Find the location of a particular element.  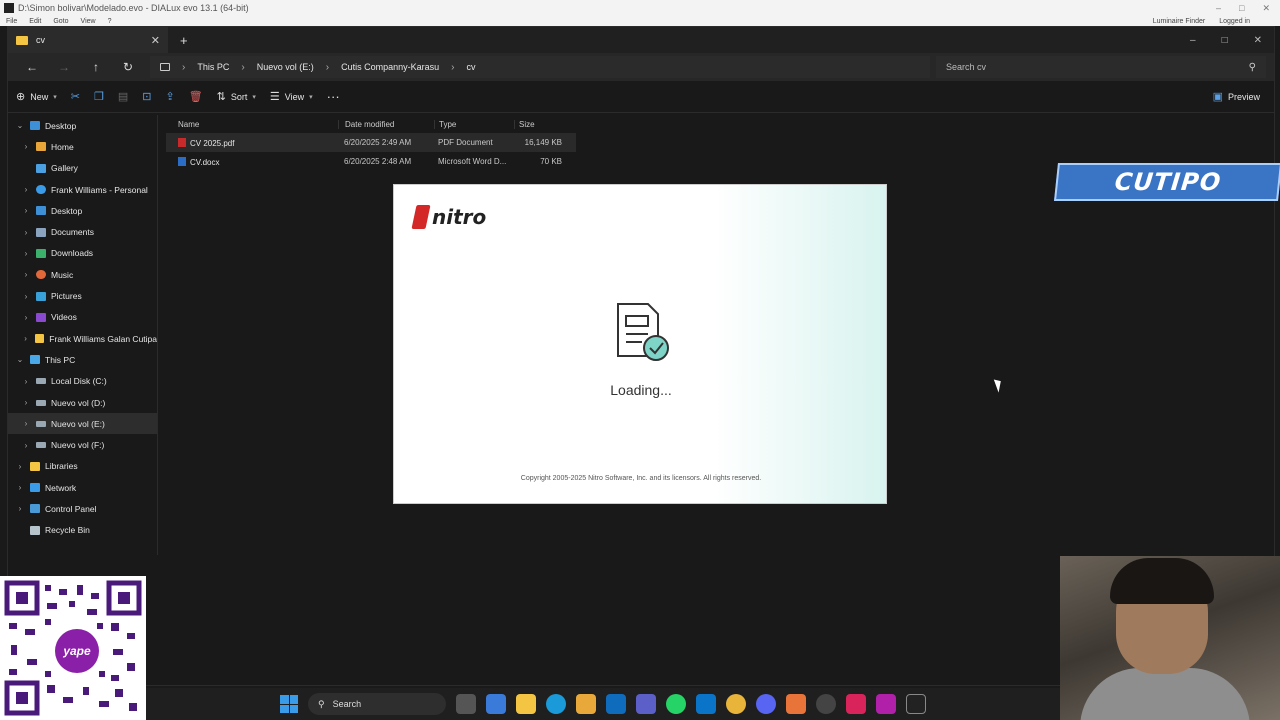

task-view-icon is located at coordinates (466, 704).